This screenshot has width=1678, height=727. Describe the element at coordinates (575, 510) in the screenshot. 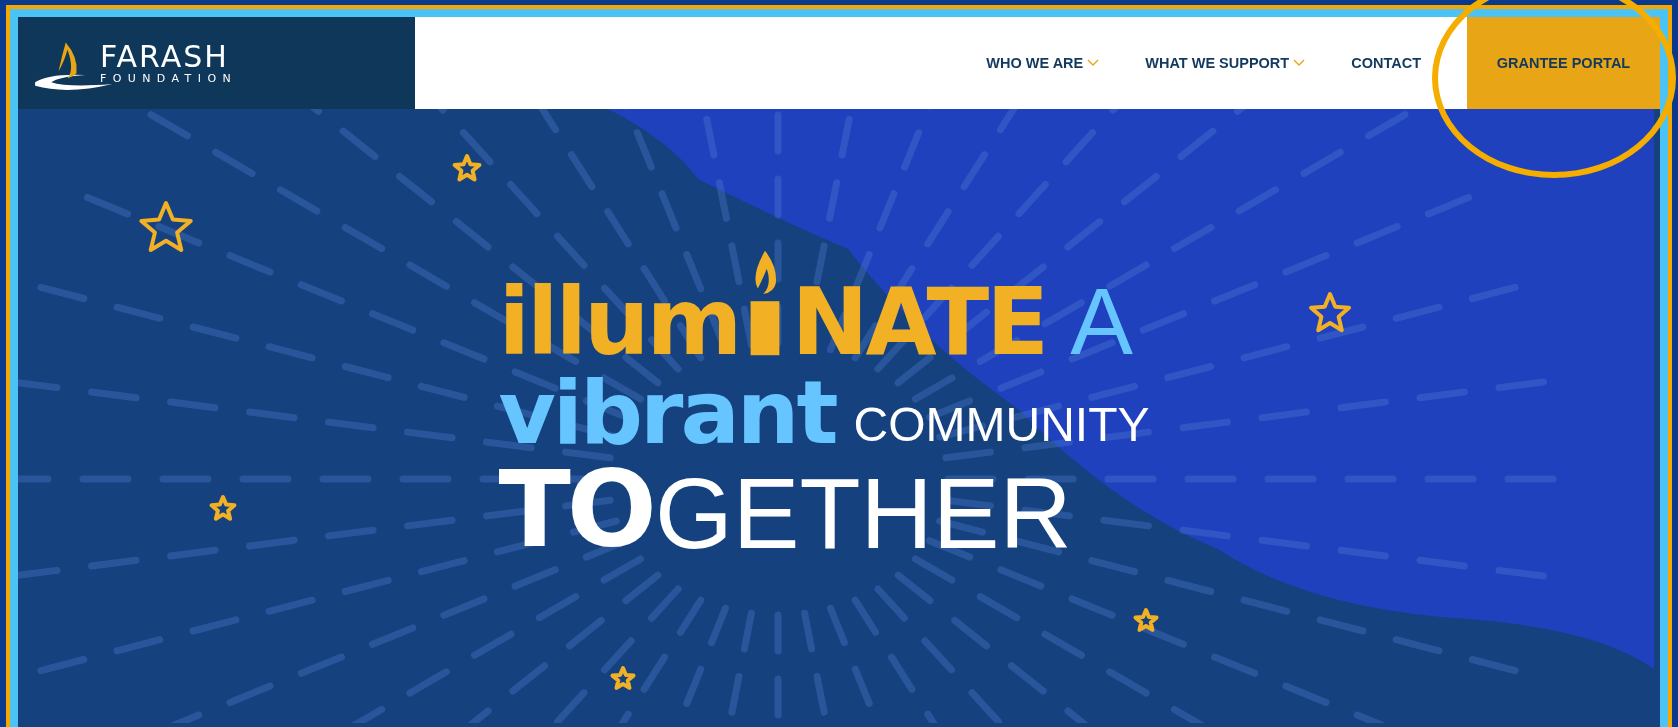

I see `headline-text: TO` at that location.